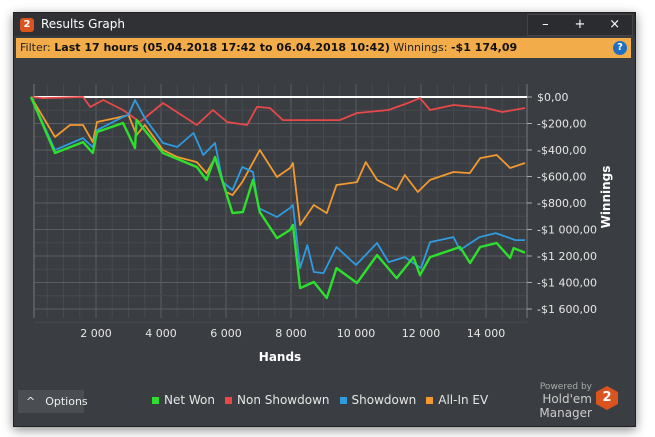 The image size is (655, 437). Describe the element at coordinates (561, 124) in the screenshot. I see `y-tick-label: -$200,00` at that location.